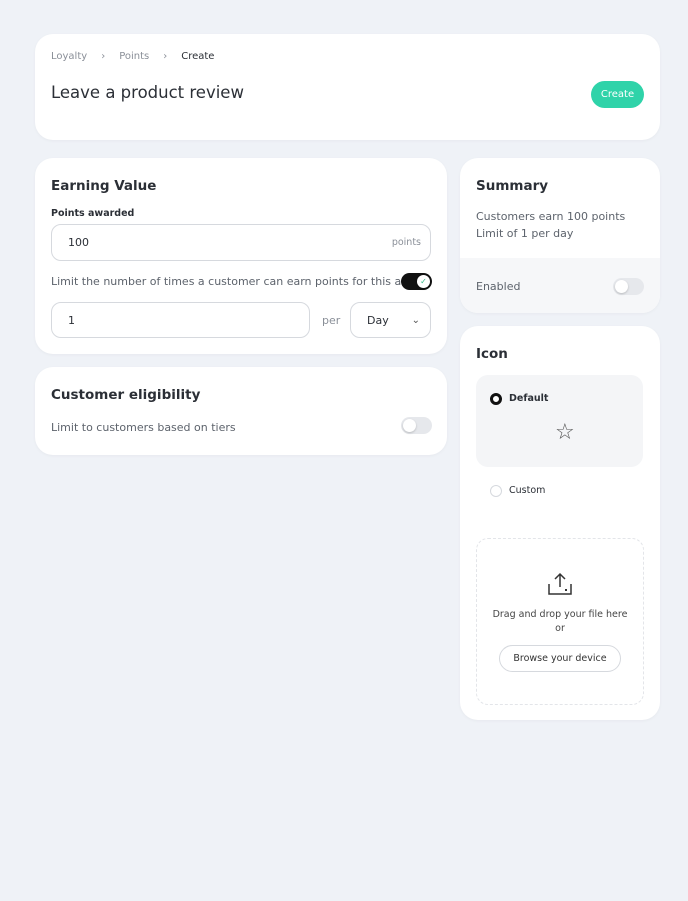 The height and width of the screenshot is (901, 688). I want to click on enabled-toggle, so click(628, 286).